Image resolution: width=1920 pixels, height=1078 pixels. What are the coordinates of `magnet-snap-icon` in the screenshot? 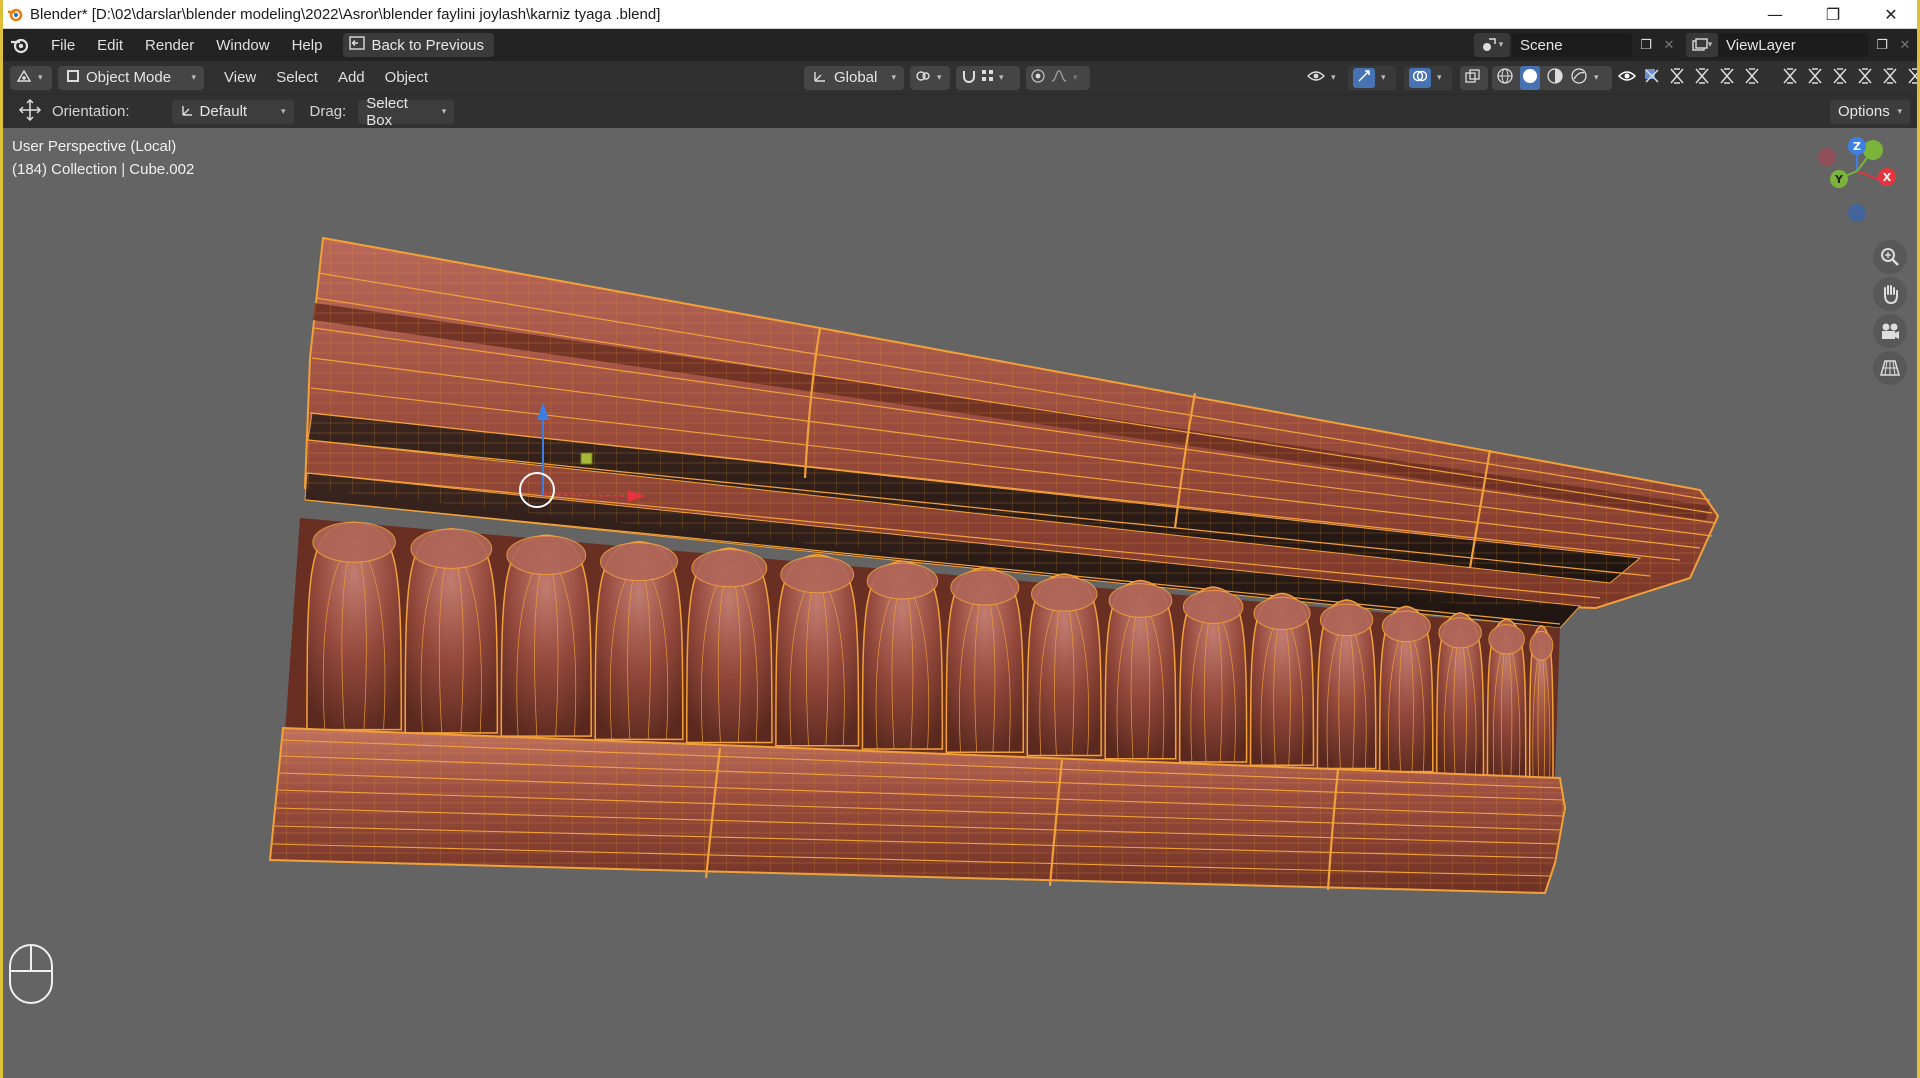 It's located at (969, 78).